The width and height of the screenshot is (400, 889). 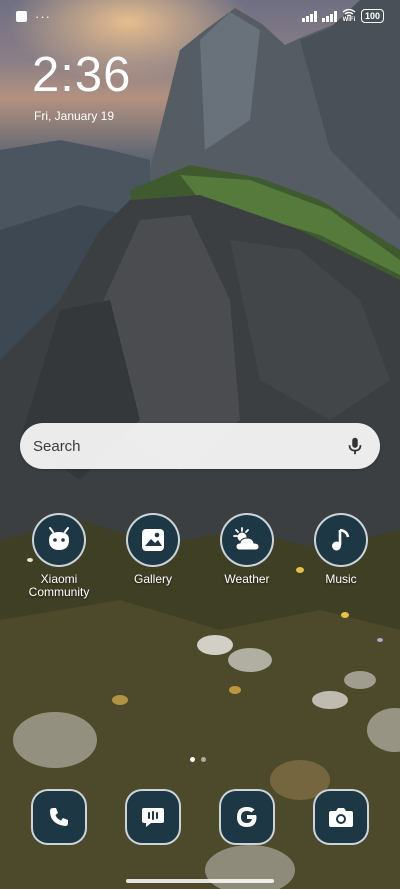 I want to click on gallery-icon, so click(x=153, y=540).